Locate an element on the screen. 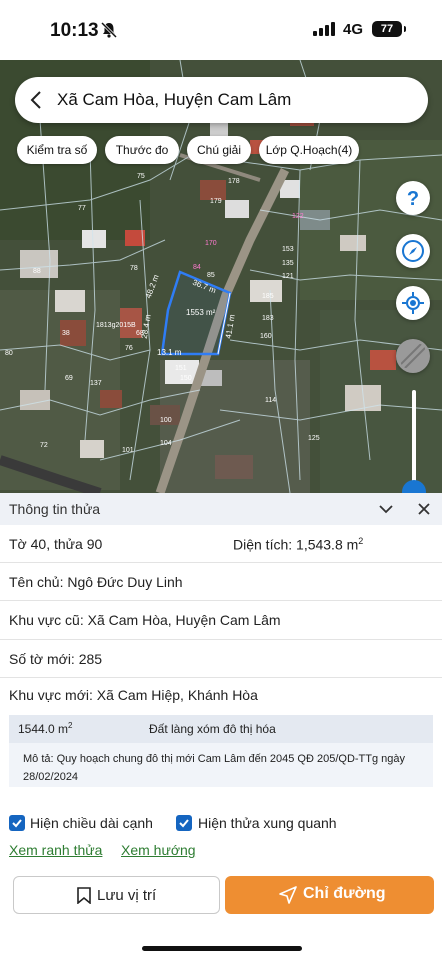 Image resolution: width=442 pixels, height=960 pixels. lot-label: 135 is located at coordinates (288, 263).